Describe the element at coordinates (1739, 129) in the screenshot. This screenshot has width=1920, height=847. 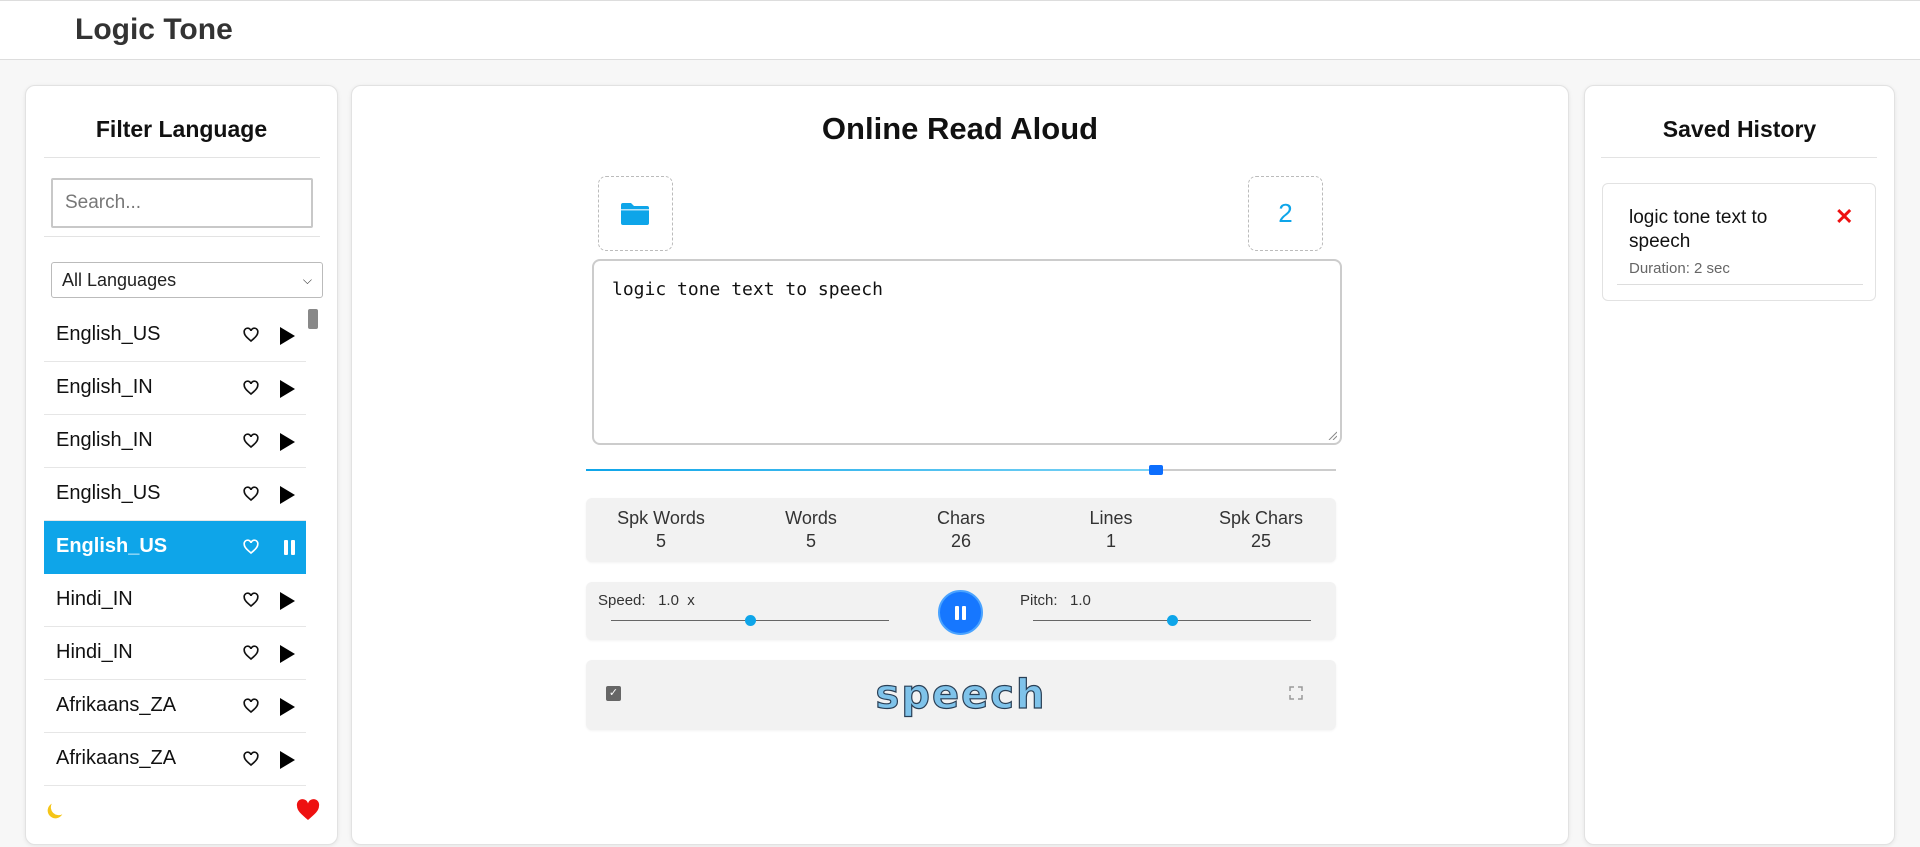
I see `saved-history-title: Saved History` at that location.